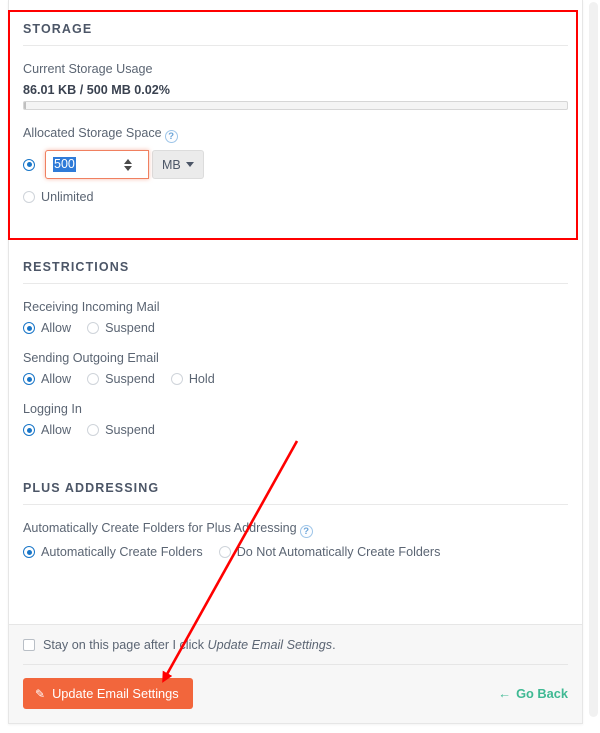  I want to click on go-back-link: ← Go Back, so click(533, 693).